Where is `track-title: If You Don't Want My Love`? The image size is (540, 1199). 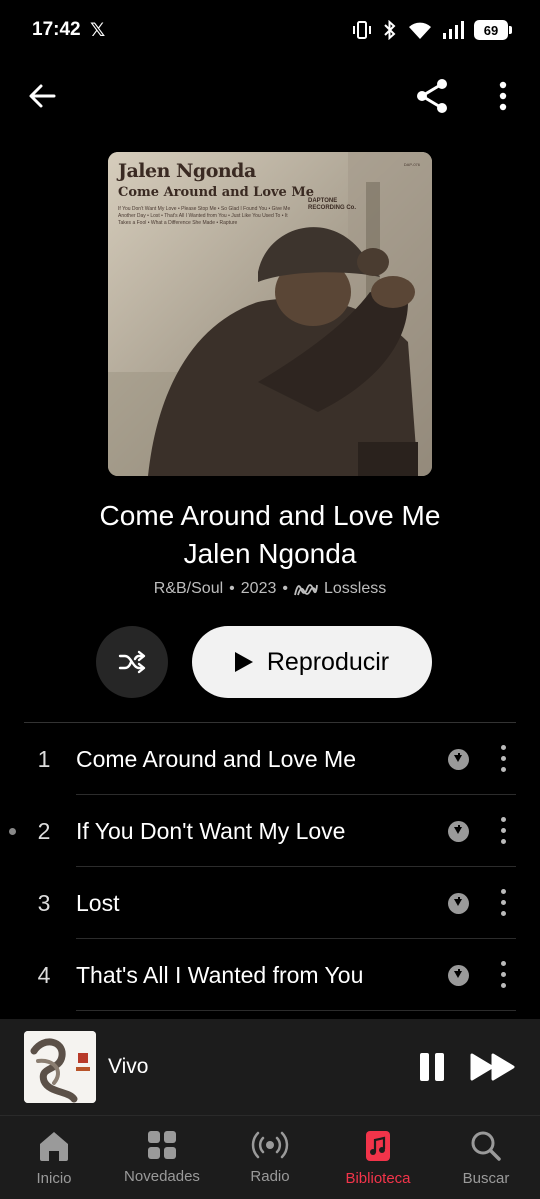 track-title: If You Don't Want My Love is located at coordinates (211, 831).